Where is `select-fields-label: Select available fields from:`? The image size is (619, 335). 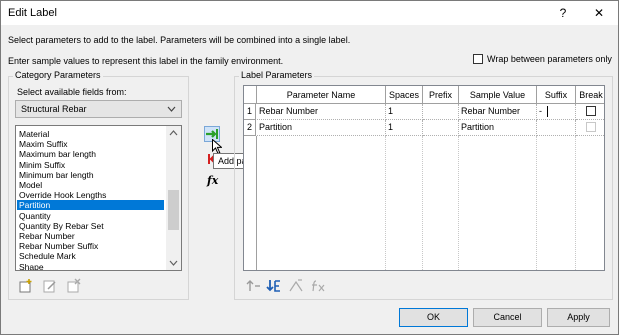
select-fields-label: Select available fields from: is located at coordinates (72, 92).